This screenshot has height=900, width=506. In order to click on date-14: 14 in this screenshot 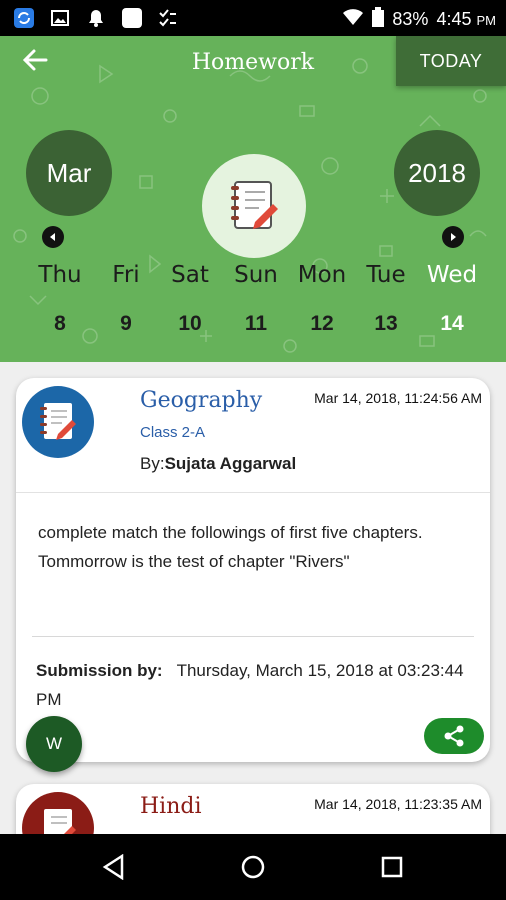, I will do `click(452, 324)`.